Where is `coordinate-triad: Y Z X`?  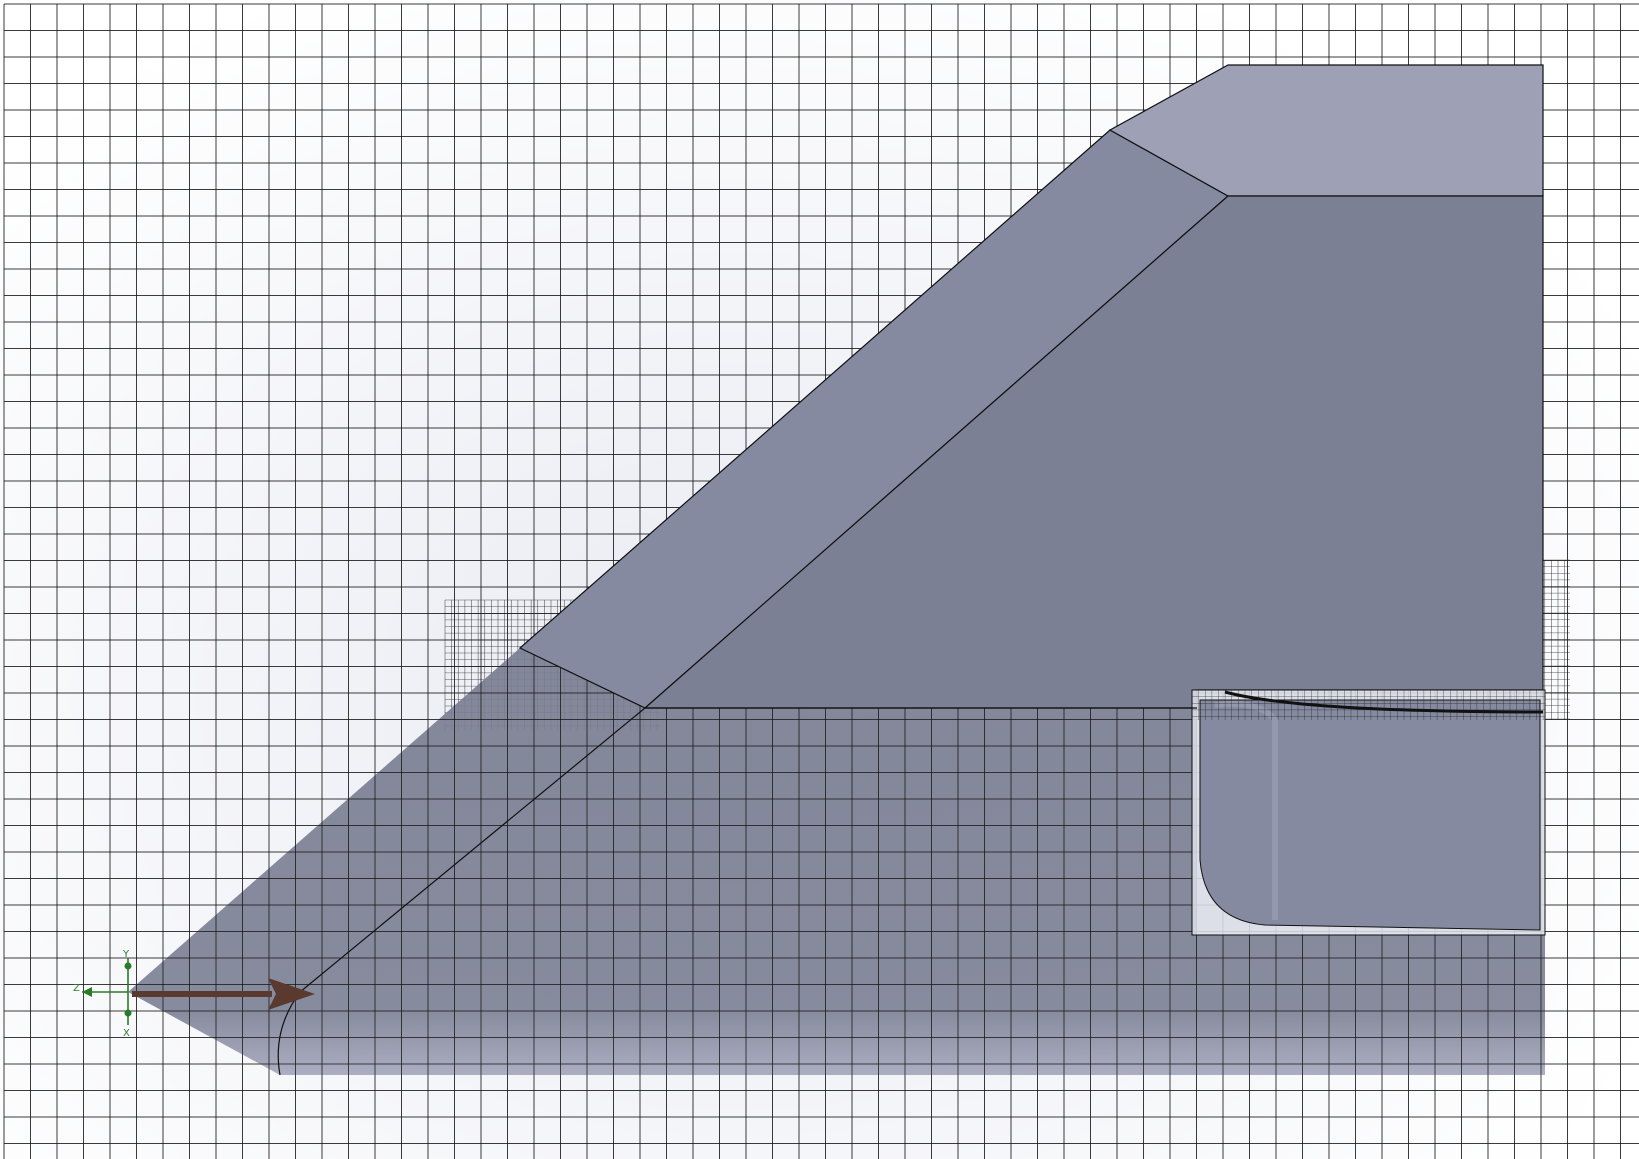 coordinate-triad: Y Z X is located at coordinates (102, 994).